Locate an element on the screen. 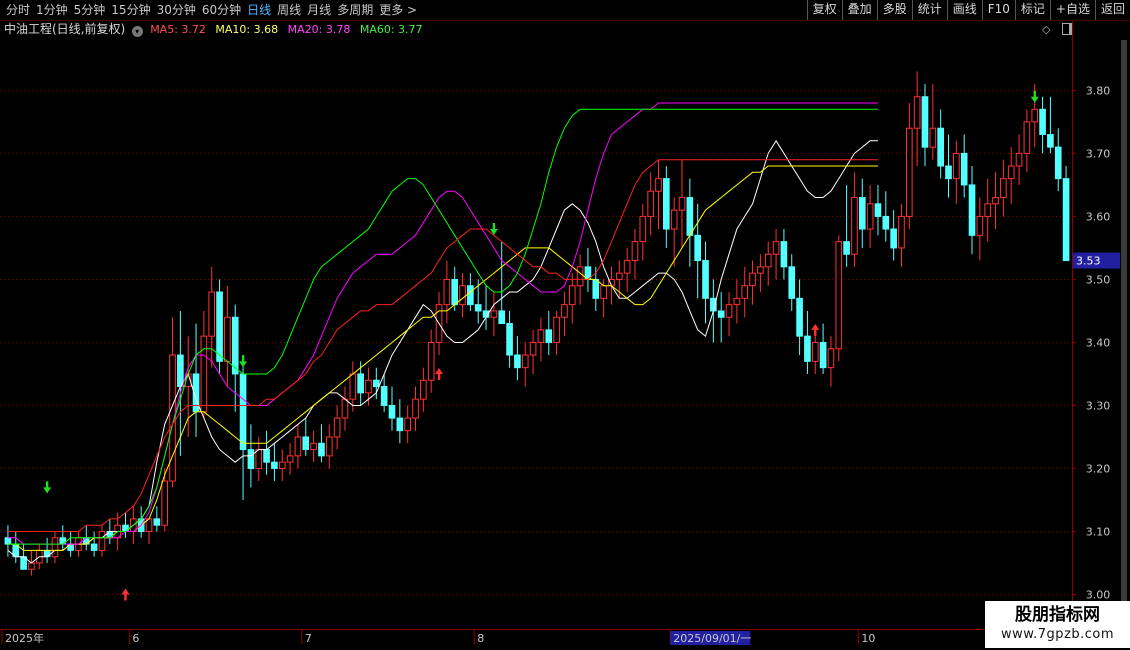 The height and width of the screenshot is (650, 1130). x-tick-label: 8 is located at coordinates (480, 638).